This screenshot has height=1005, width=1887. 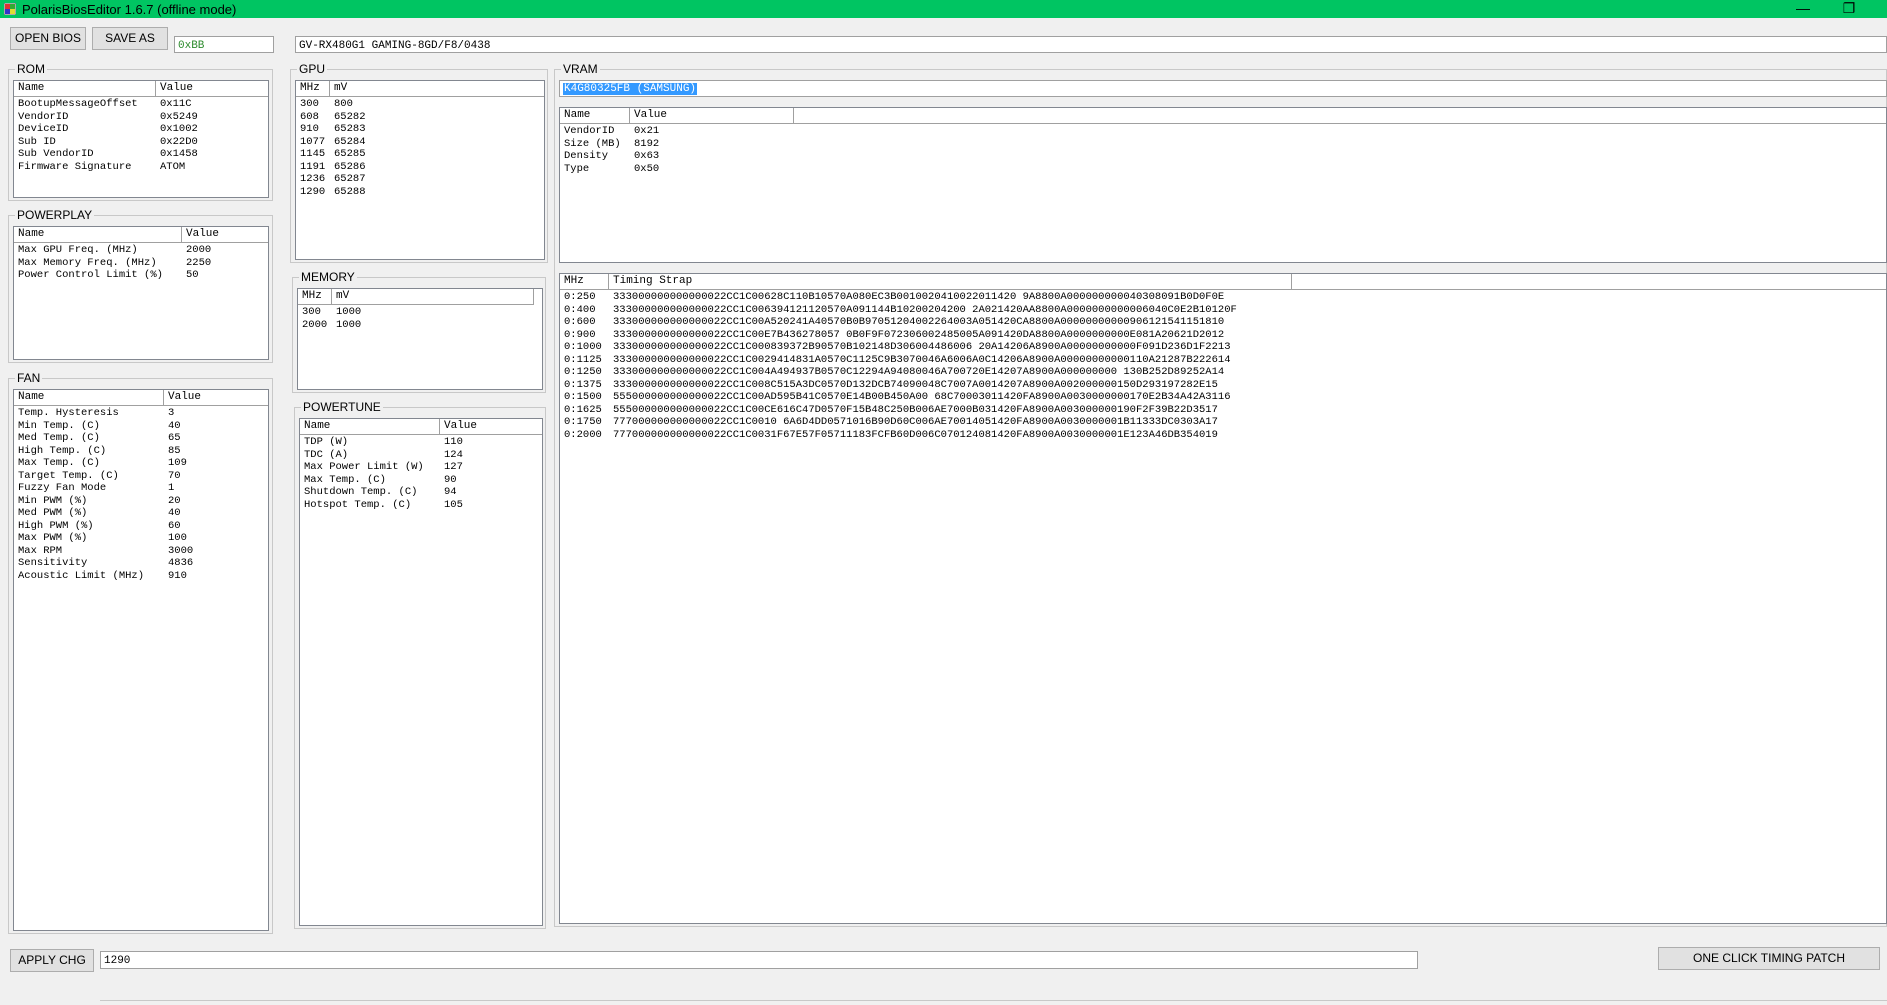 What do you see at coordinates (420, 154) in the screenshot?
I see `gpu-row: 1145 65285` at bounding box center [420, 154].